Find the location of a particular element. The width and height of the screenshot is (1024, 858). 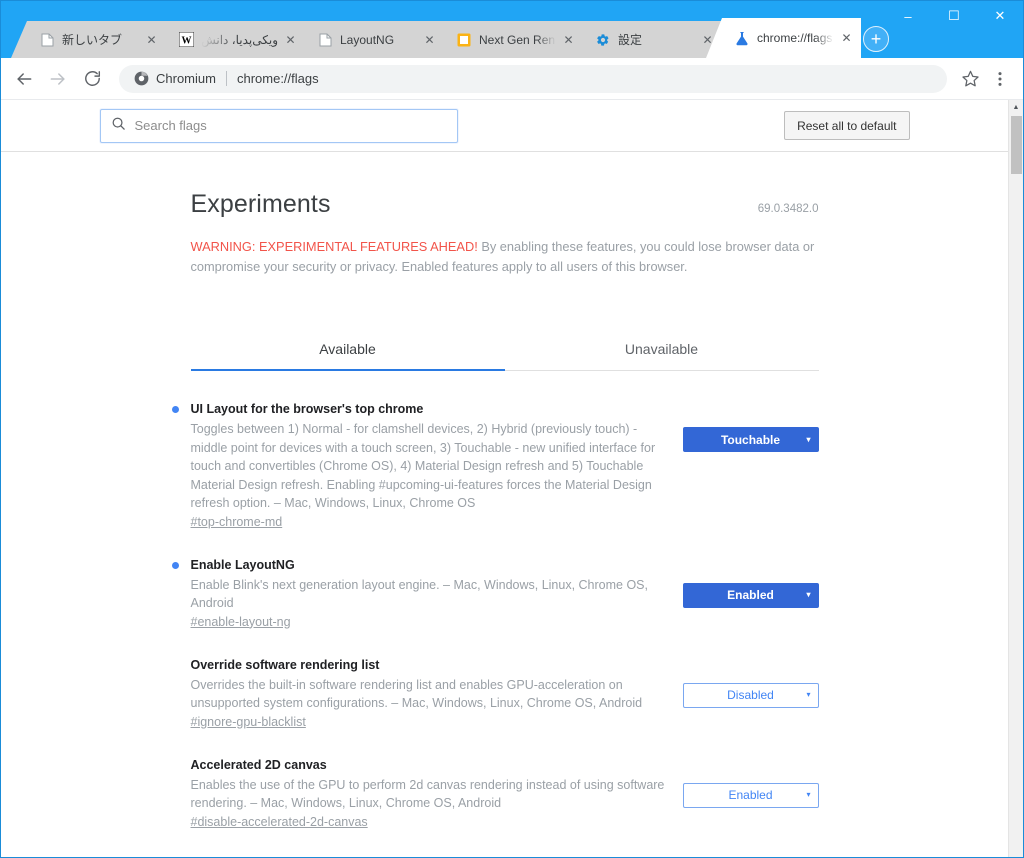

chromium-logo-icon is located at coordinates (141, 79).